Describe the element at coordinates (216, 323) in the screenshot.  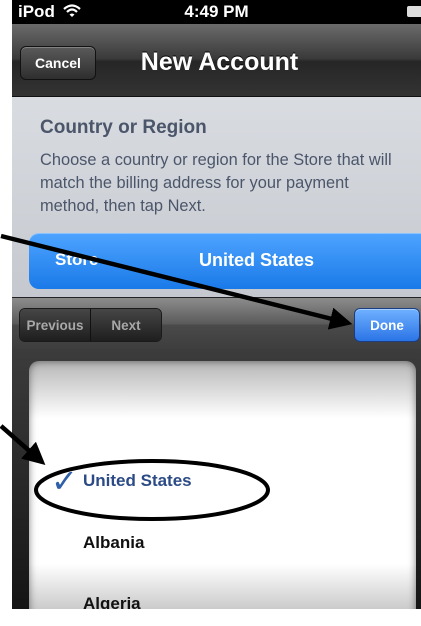
I see `keyboard-toolbar: Previous Next Done` at that location.